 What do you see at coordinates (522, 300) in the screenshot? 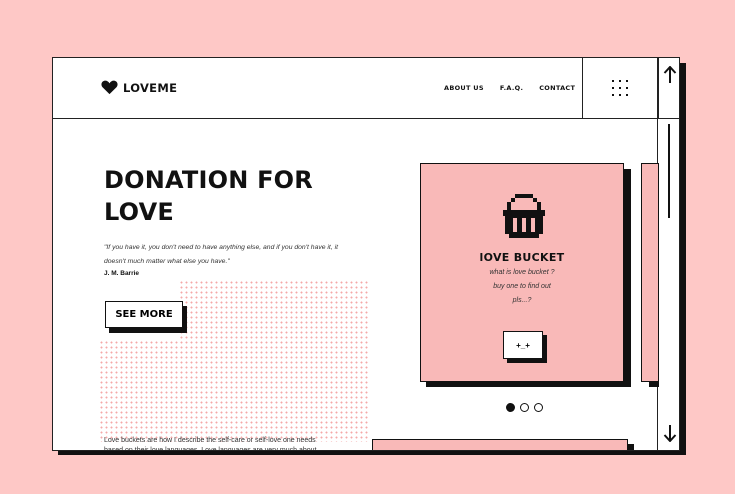
I see `card-text-line3: pls...?` at bounding box center [522, 300].